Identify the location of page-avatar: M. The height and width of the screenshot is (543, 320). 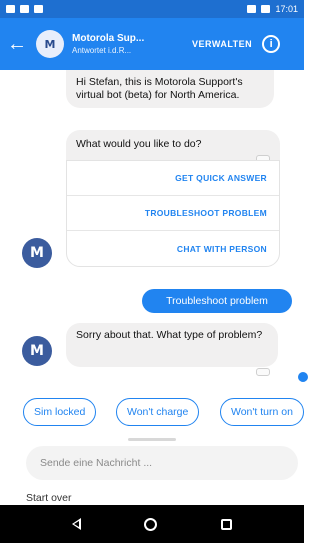
(50, 44).